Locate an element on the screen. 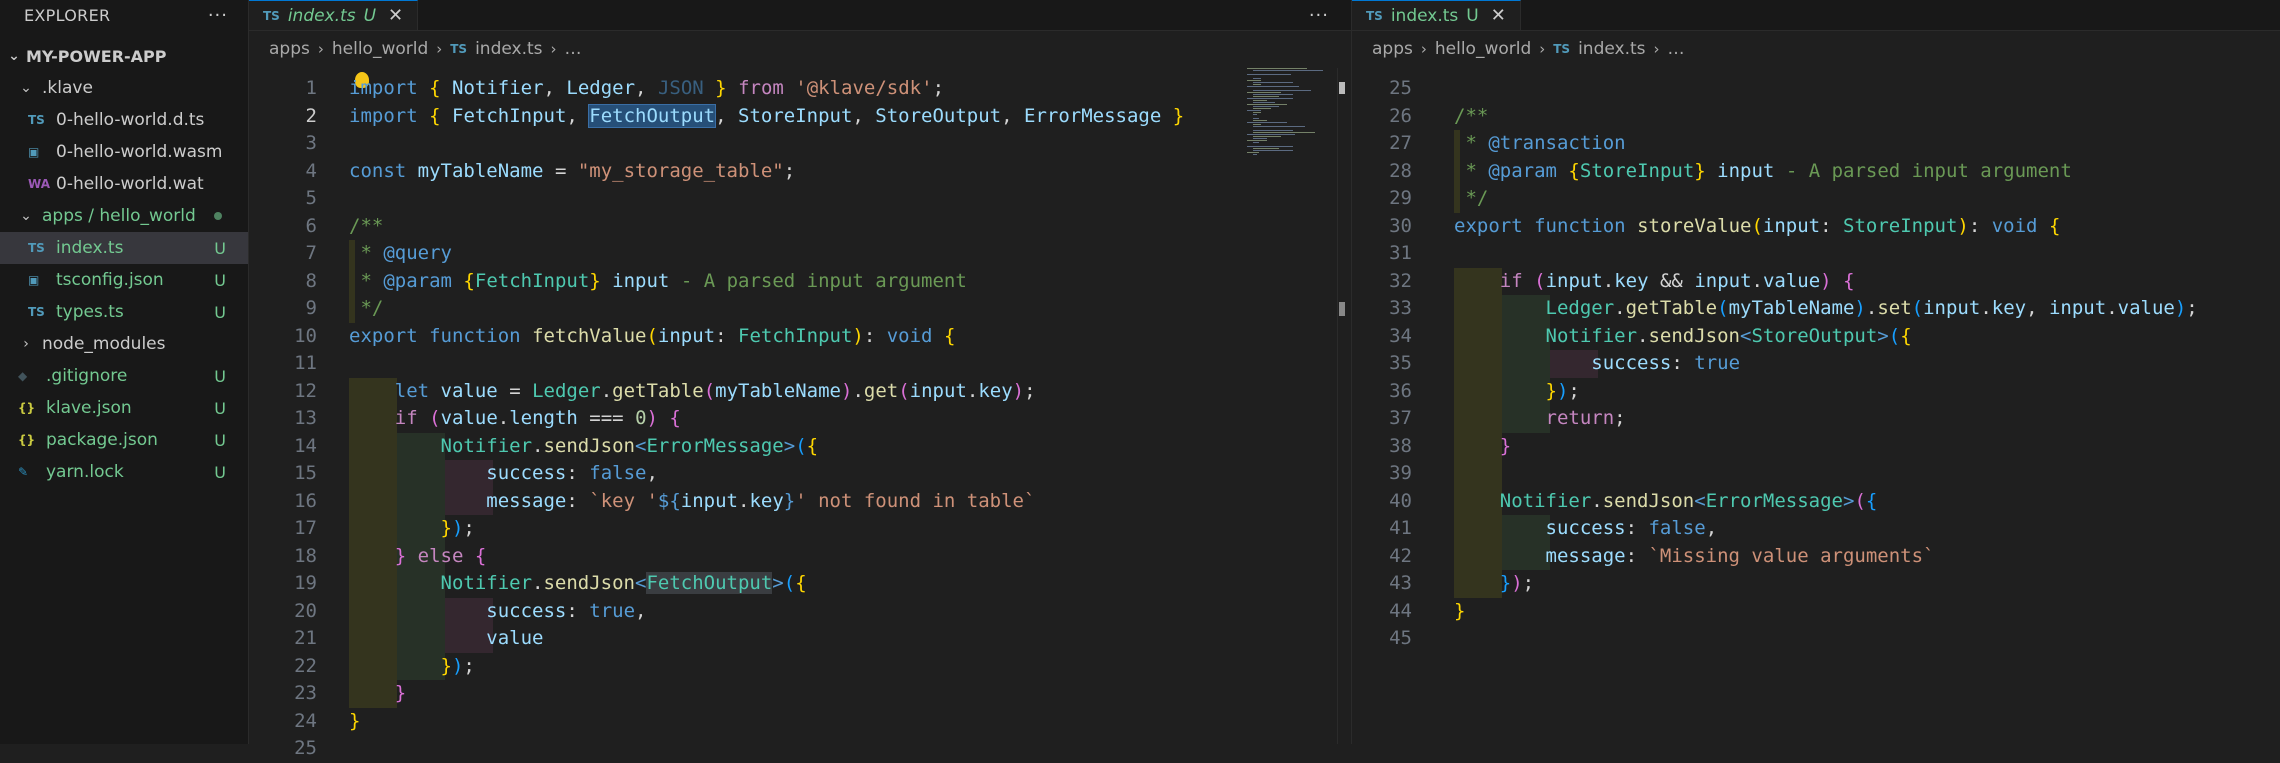 This screenshot has width=2280, height=763. code-line: 43 }); is located at coordinates (1816, 584).